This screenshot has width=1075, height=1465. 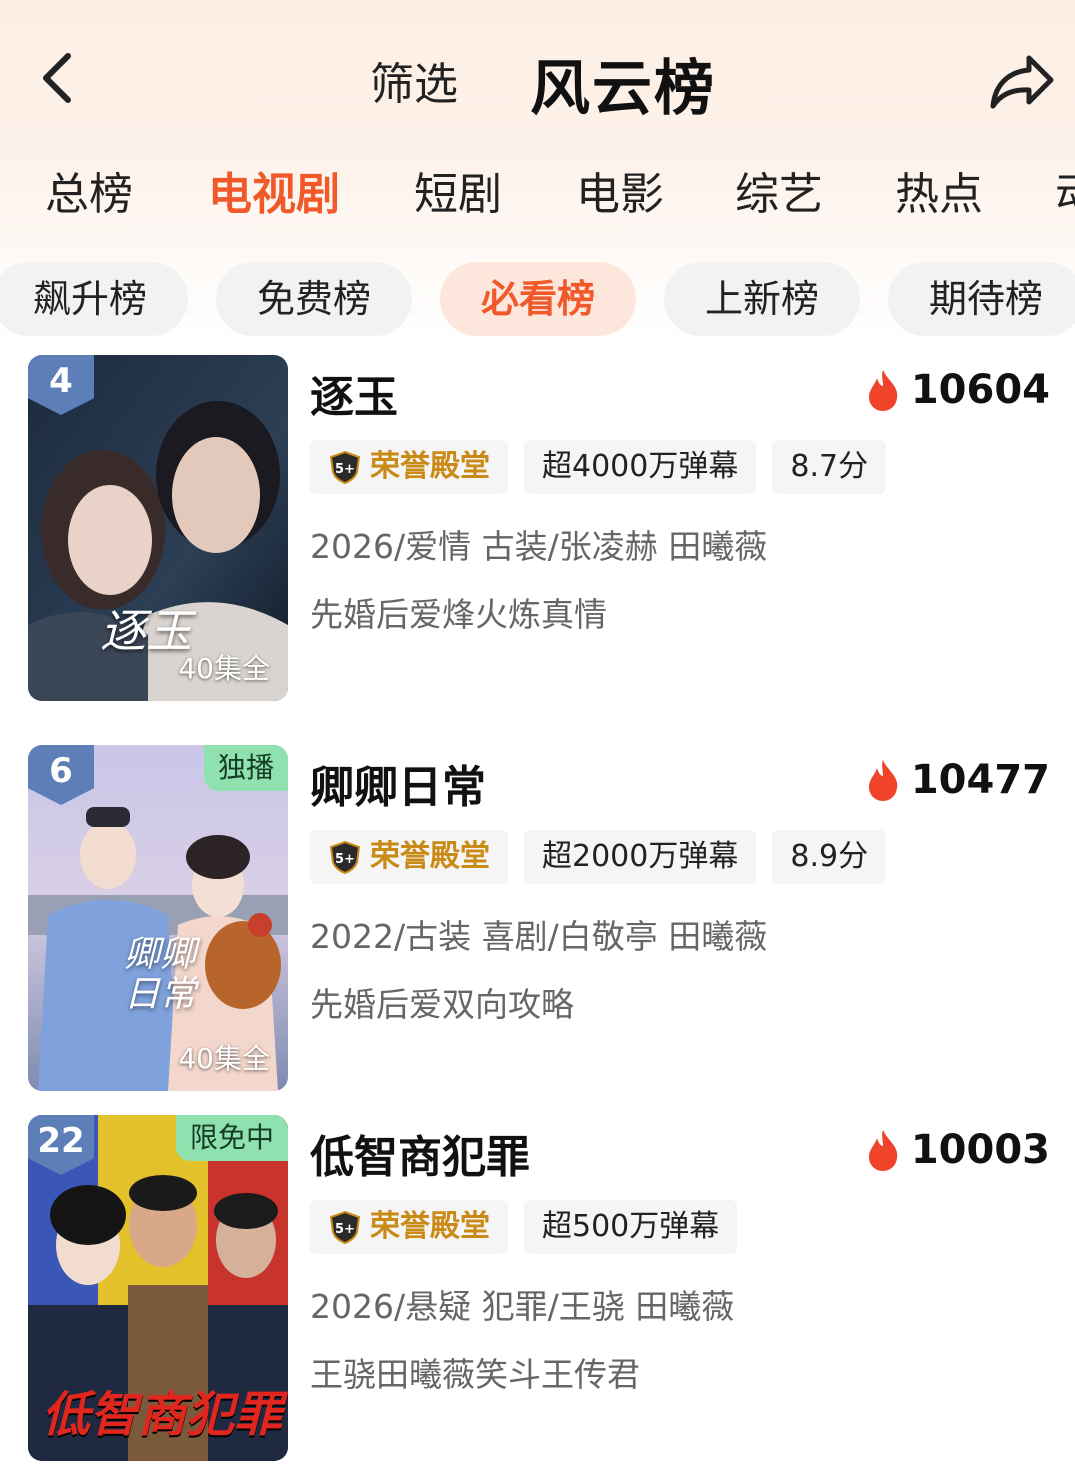 I want to click on poster-image: 4 逐玉 40集全, so click(x=158, y=528).